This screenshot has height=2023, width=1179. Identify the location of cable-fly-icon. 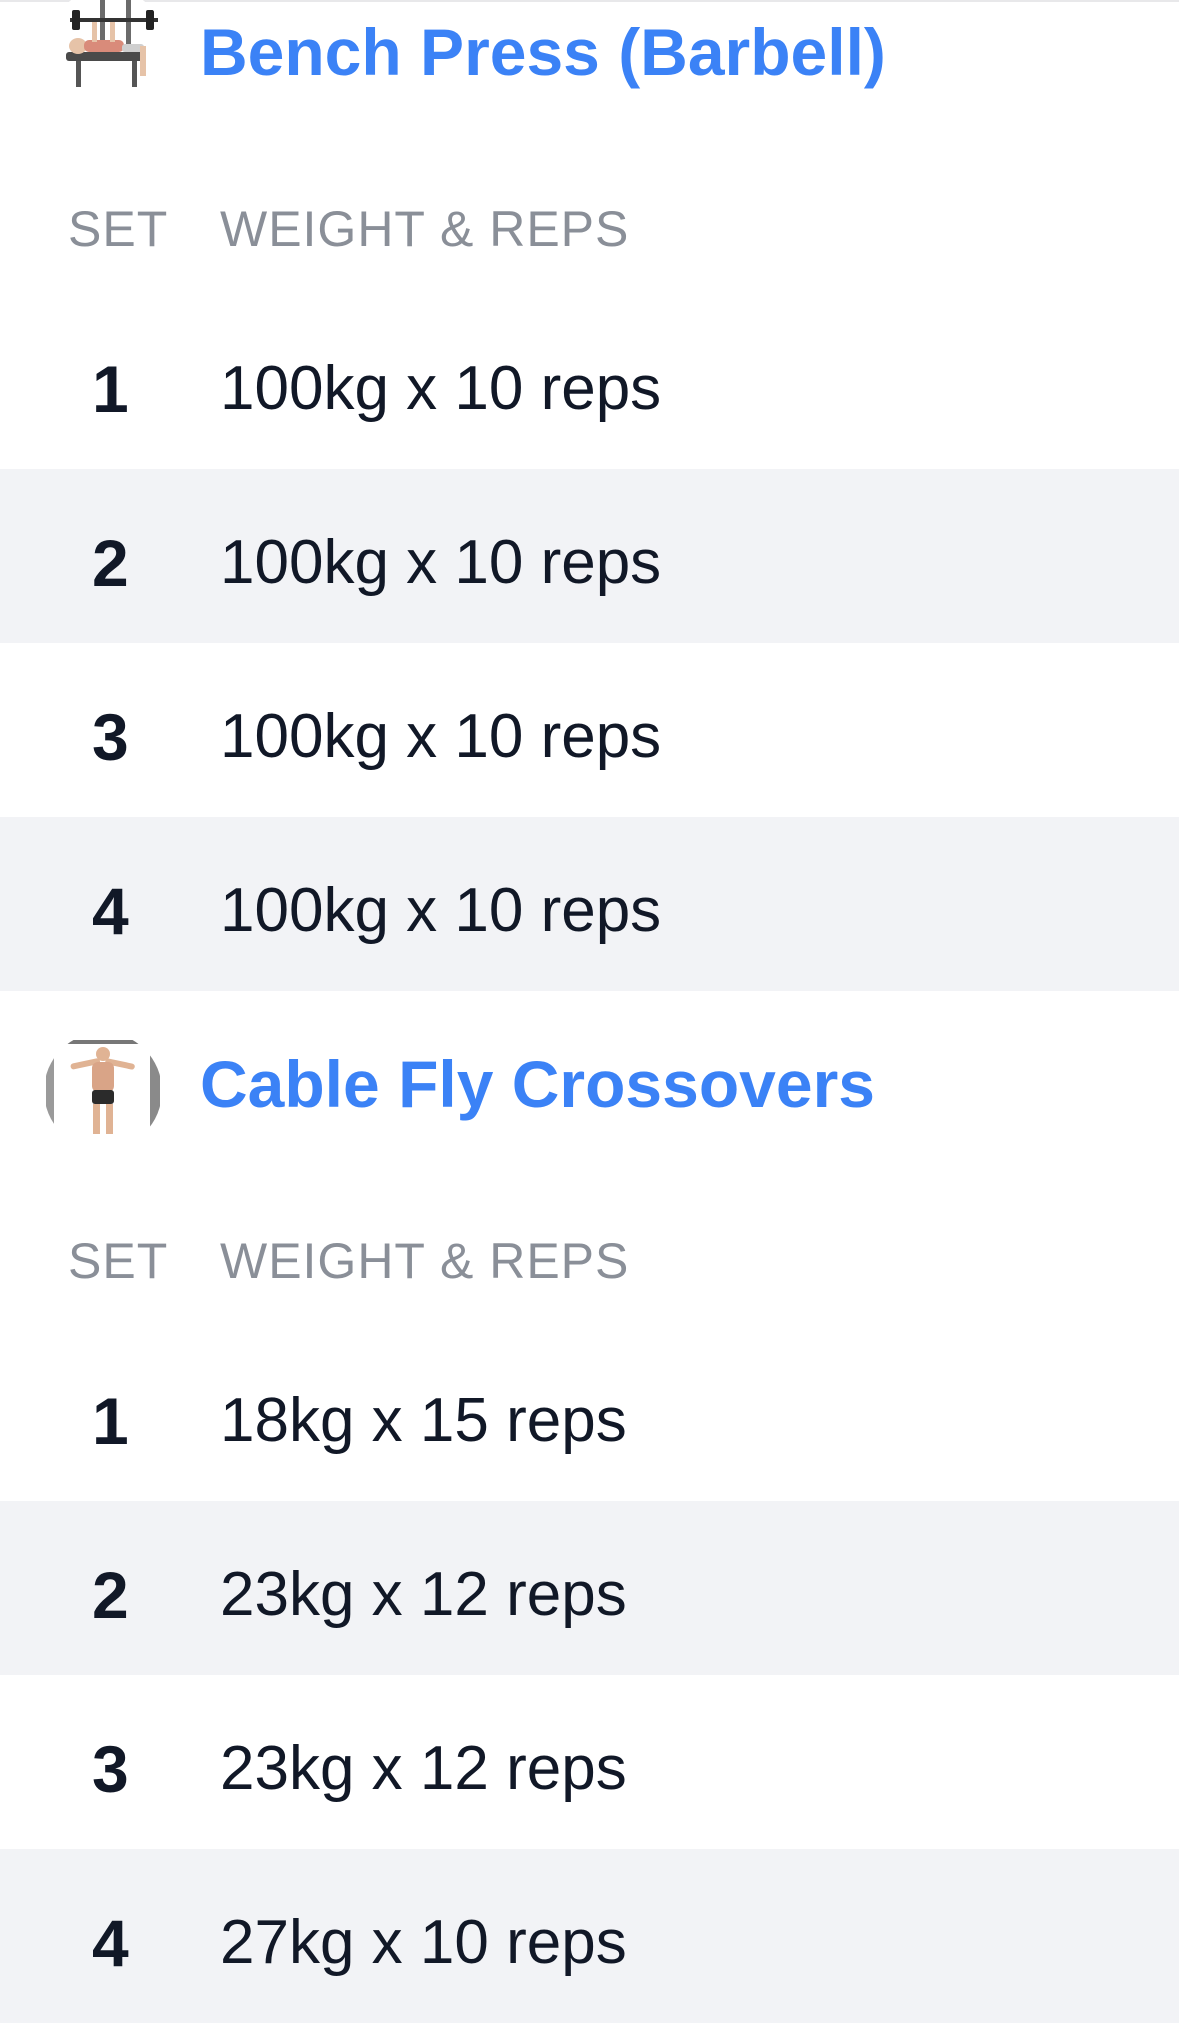
(103, 1091).